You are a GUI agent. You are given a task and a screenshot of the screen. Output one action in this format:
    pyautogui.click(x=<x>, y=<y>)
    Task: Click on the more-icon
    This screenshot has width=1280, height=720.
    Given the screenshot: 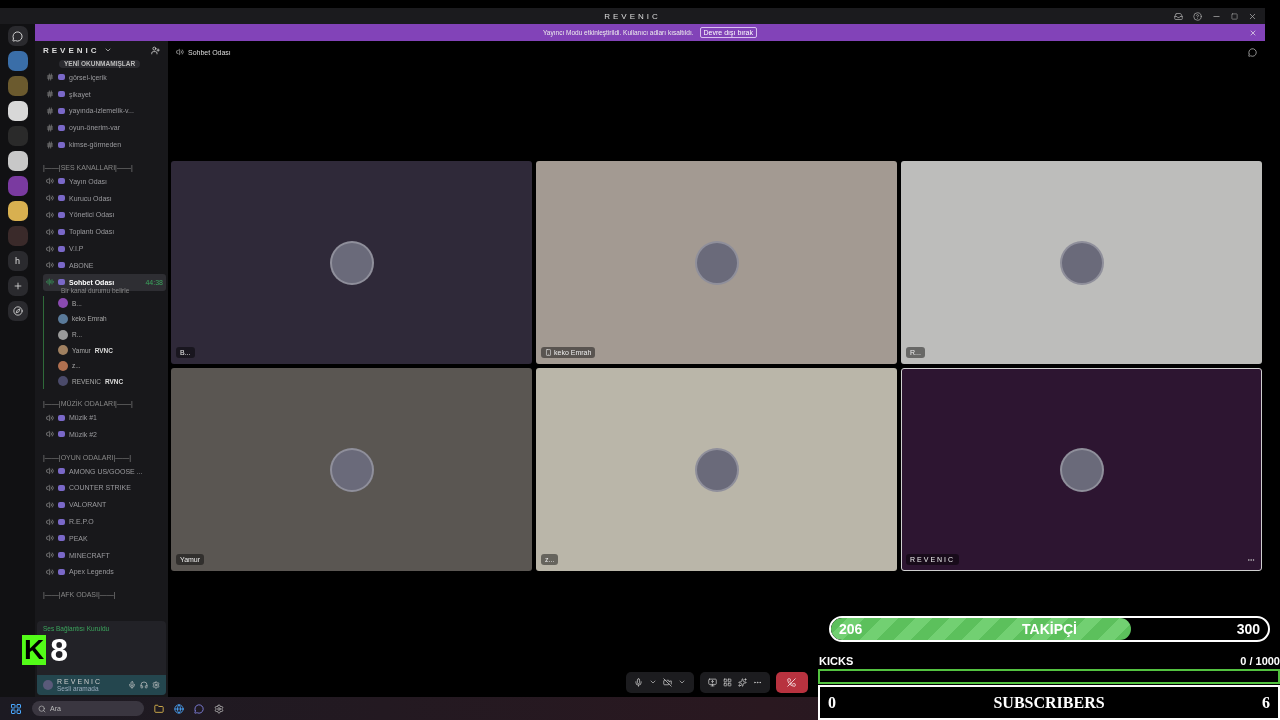 What is the action you would take?
    pyautogui.click(x=1251, y=560)
    